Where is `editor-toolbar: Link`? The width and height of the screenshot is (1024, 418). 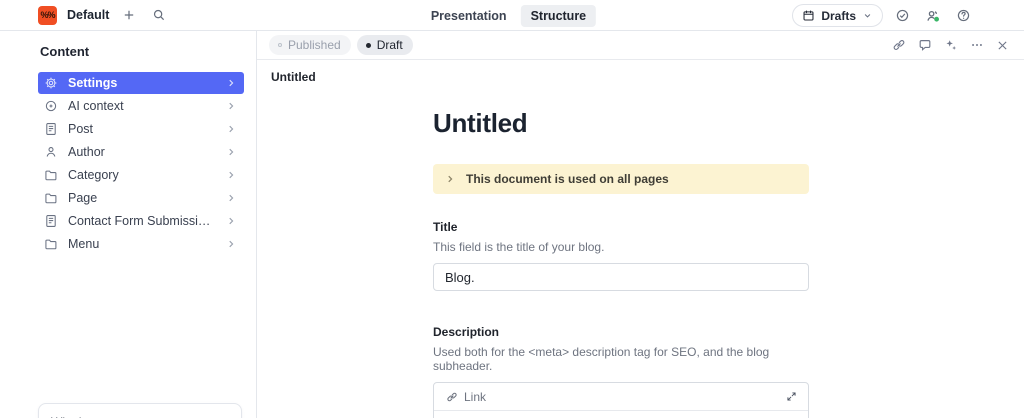
editor-toolbar: Link is located at coordinates (621, 397).